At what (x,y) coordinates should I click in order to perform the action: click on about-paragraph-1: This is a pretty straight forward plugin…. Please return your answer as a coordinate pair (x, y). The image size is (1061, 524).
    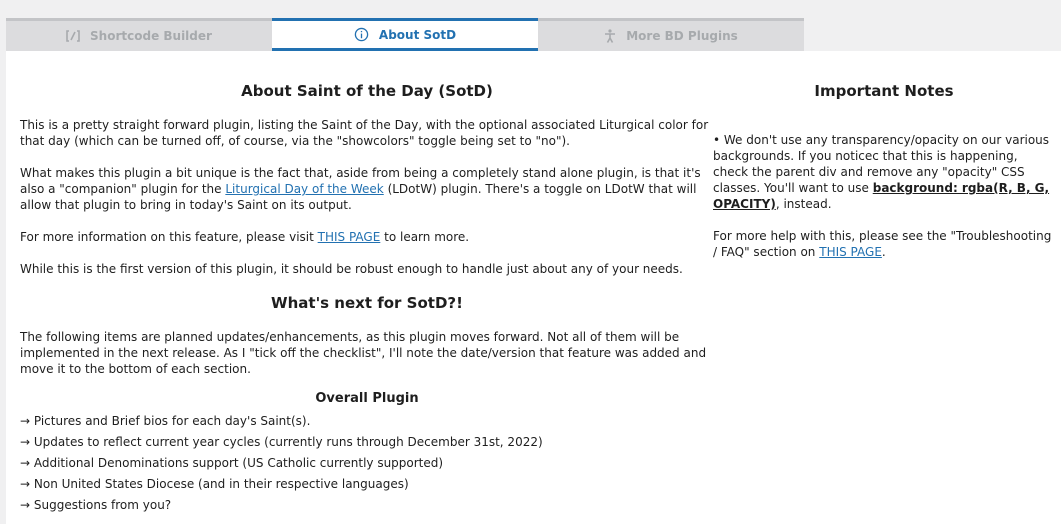
    Looking at the image, I should click on (364, 133).